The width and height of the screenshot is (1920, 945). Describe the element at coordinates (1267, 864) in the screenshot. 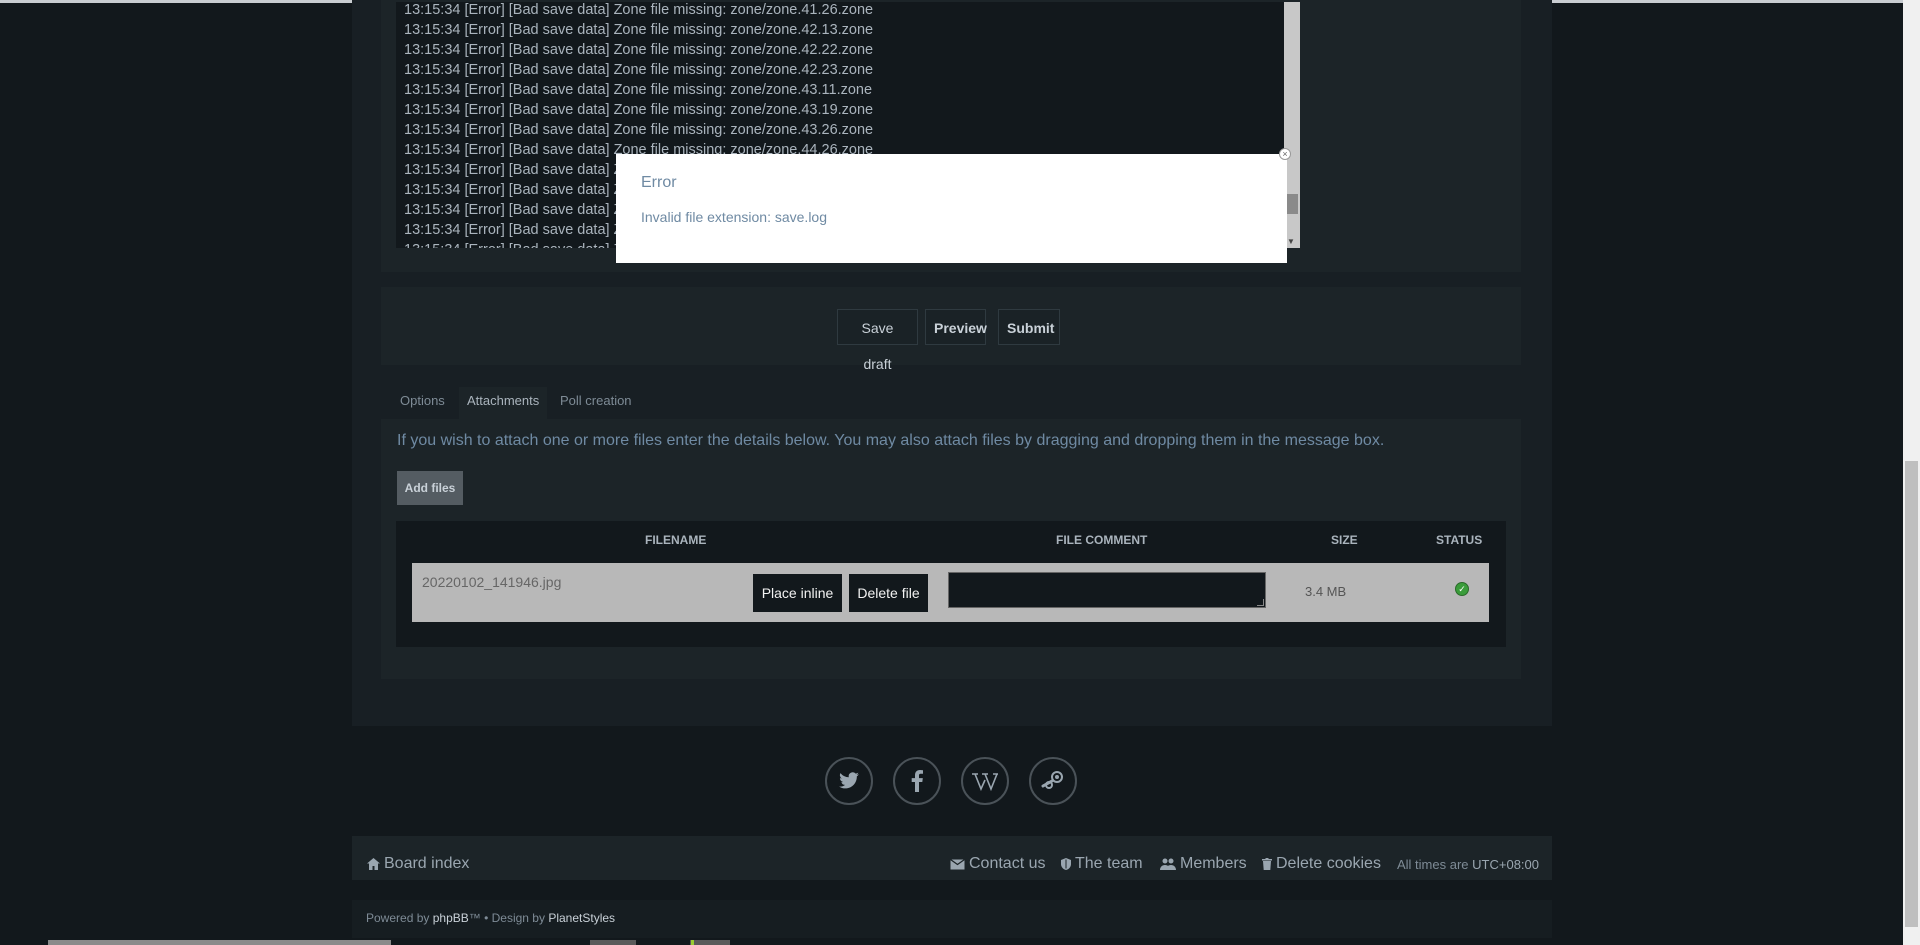

I see `trash-icon` at that location.